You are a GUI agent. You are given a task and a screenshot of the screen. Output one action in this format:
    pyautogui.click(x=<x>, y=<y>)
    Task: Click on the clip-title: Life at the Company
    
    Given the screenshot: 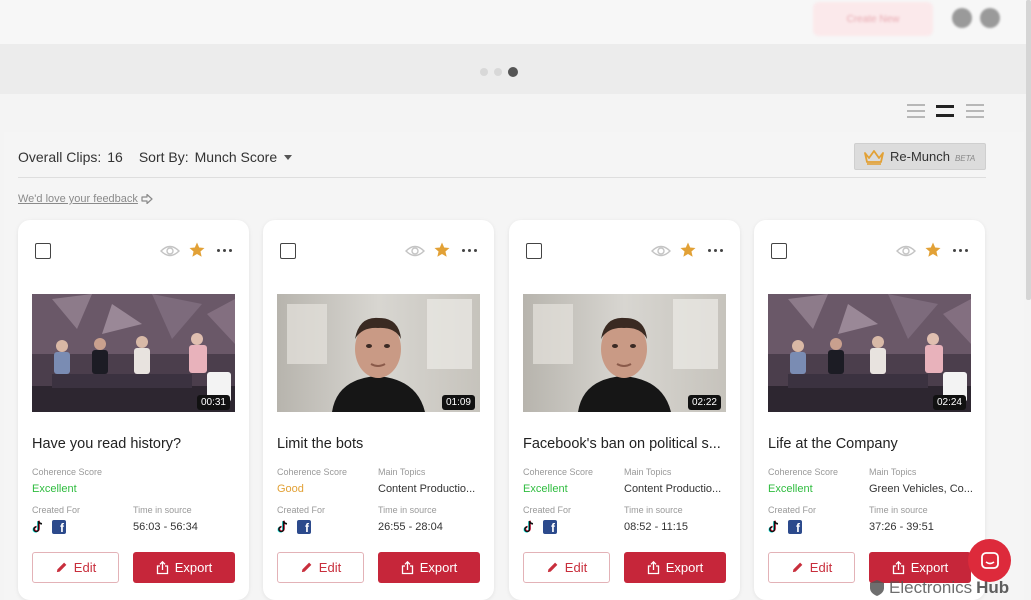 What is the action you would take?
    pyautogui.click(x=870, y=444)
    